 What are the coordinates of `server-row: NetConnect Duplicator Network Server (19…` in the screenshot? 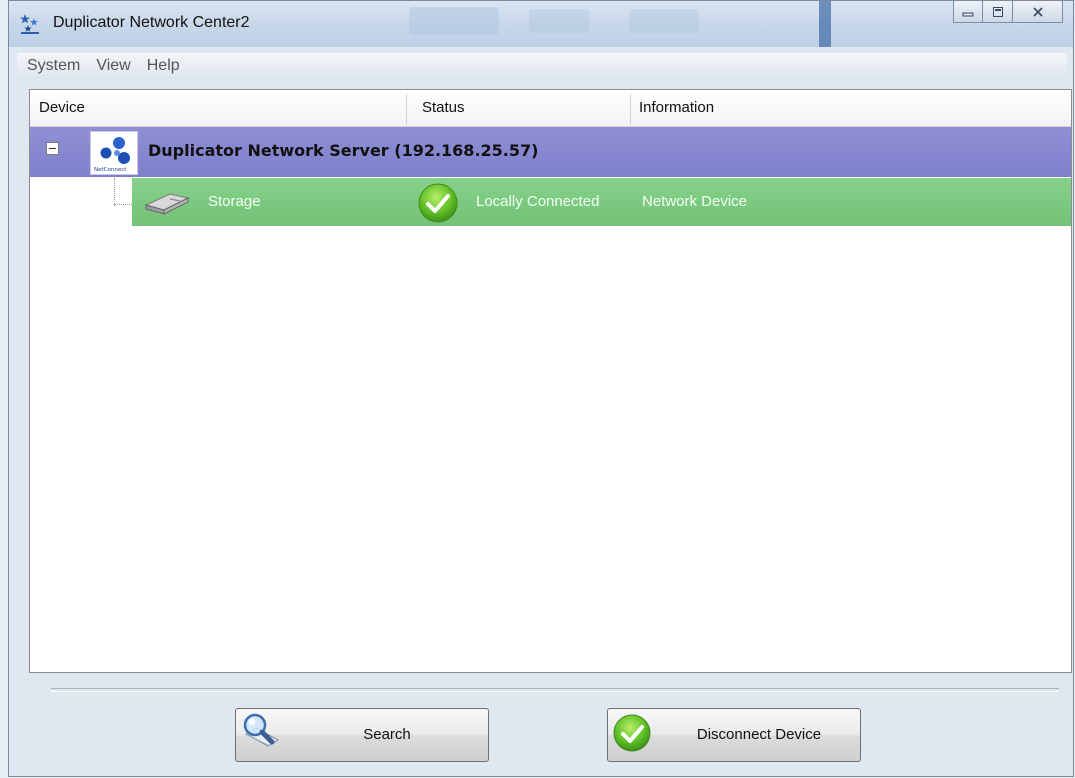 It's located at (550, 152).